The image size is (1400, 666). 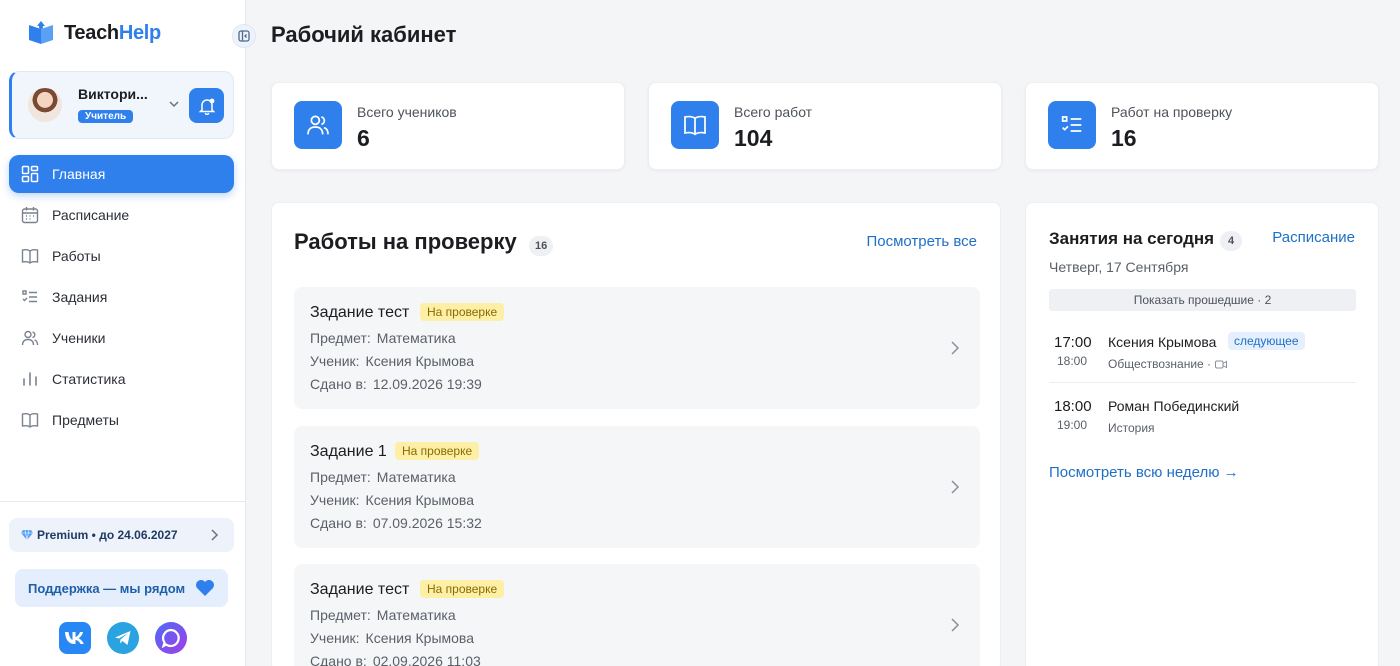 I want to click on premium-banner: Premium • до 24.06.2027, so click(x=121, y=535).